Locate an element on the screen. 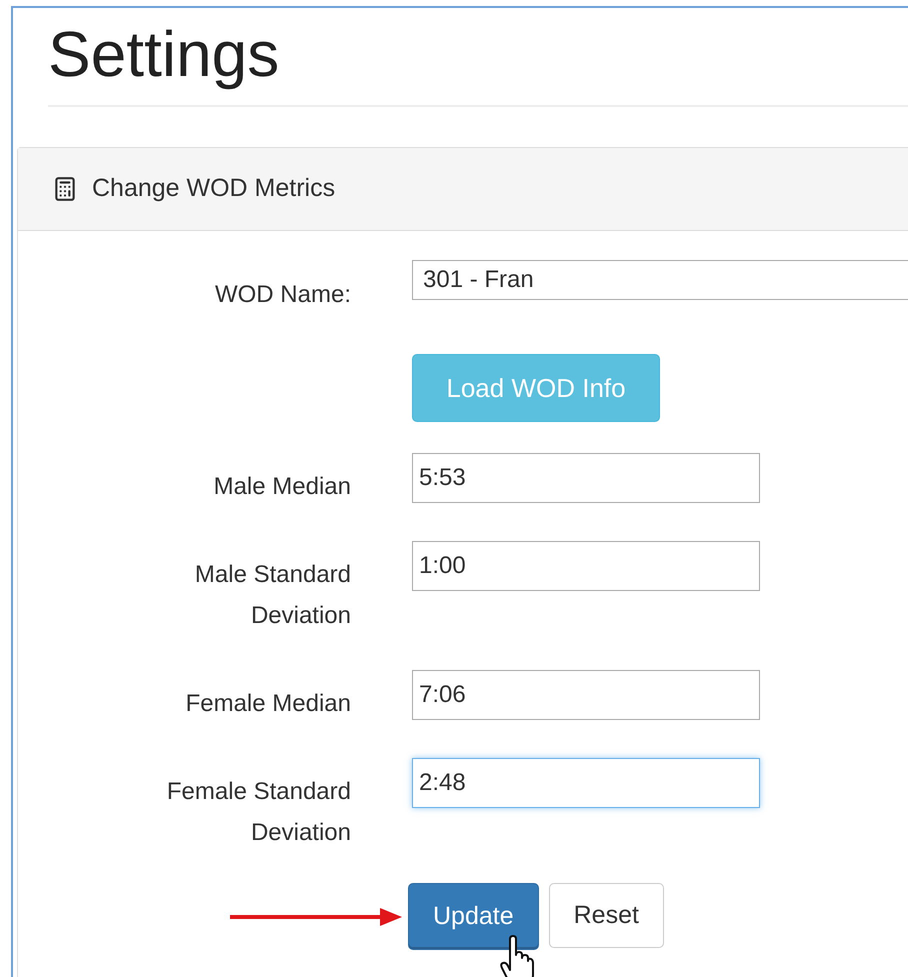 The image size is (908, 977). panel-title: Change WOD Metrics is located at coordinates (214, 188).